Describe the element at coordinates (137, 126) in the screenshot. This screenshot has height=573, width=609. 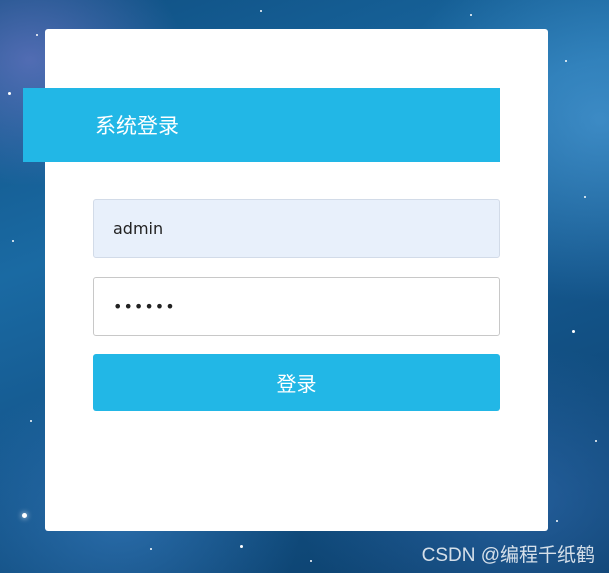
I see `login-title: 系统登录` at that location.